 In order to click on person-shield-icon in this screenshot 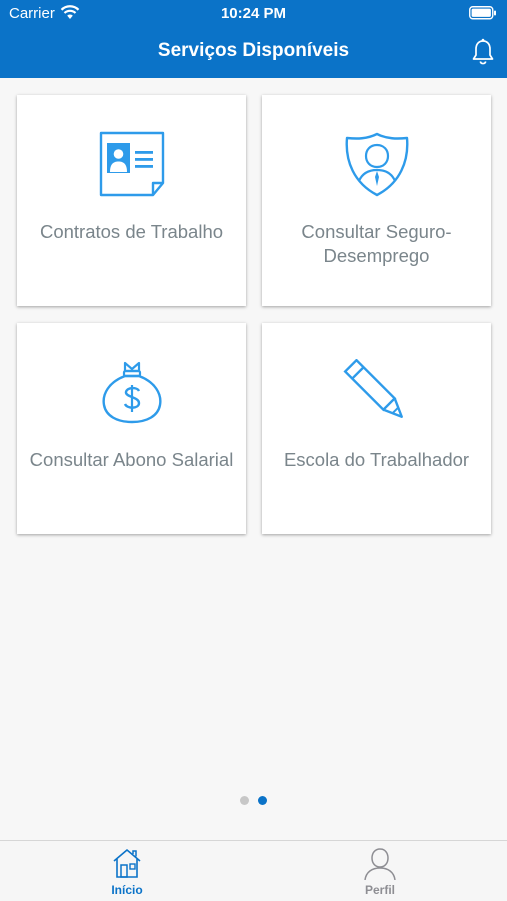, I will do `click(376, 164)`.